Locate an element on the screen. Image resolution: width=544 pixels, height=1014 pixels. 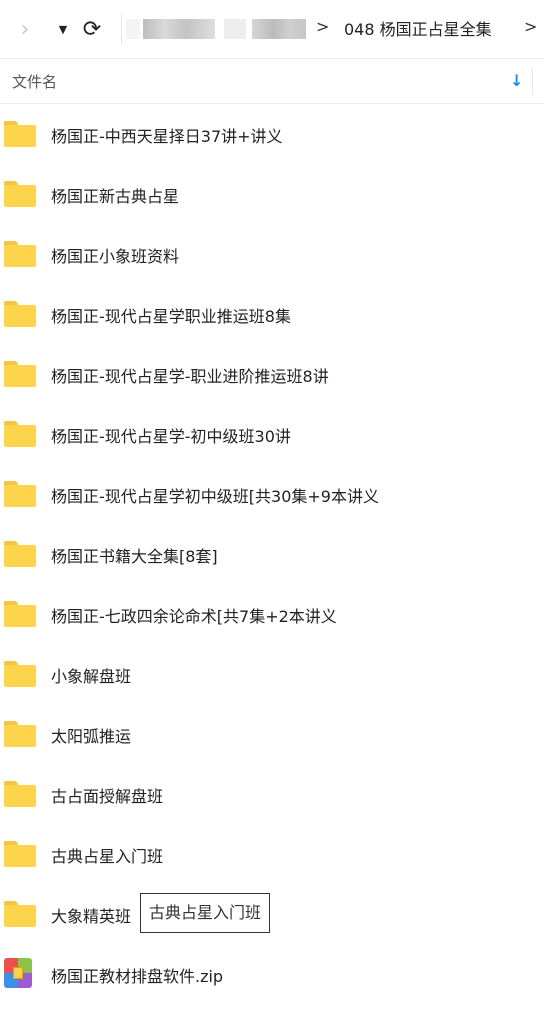
file-name: 太阳弧推运 is located at coordinates (91, 736).